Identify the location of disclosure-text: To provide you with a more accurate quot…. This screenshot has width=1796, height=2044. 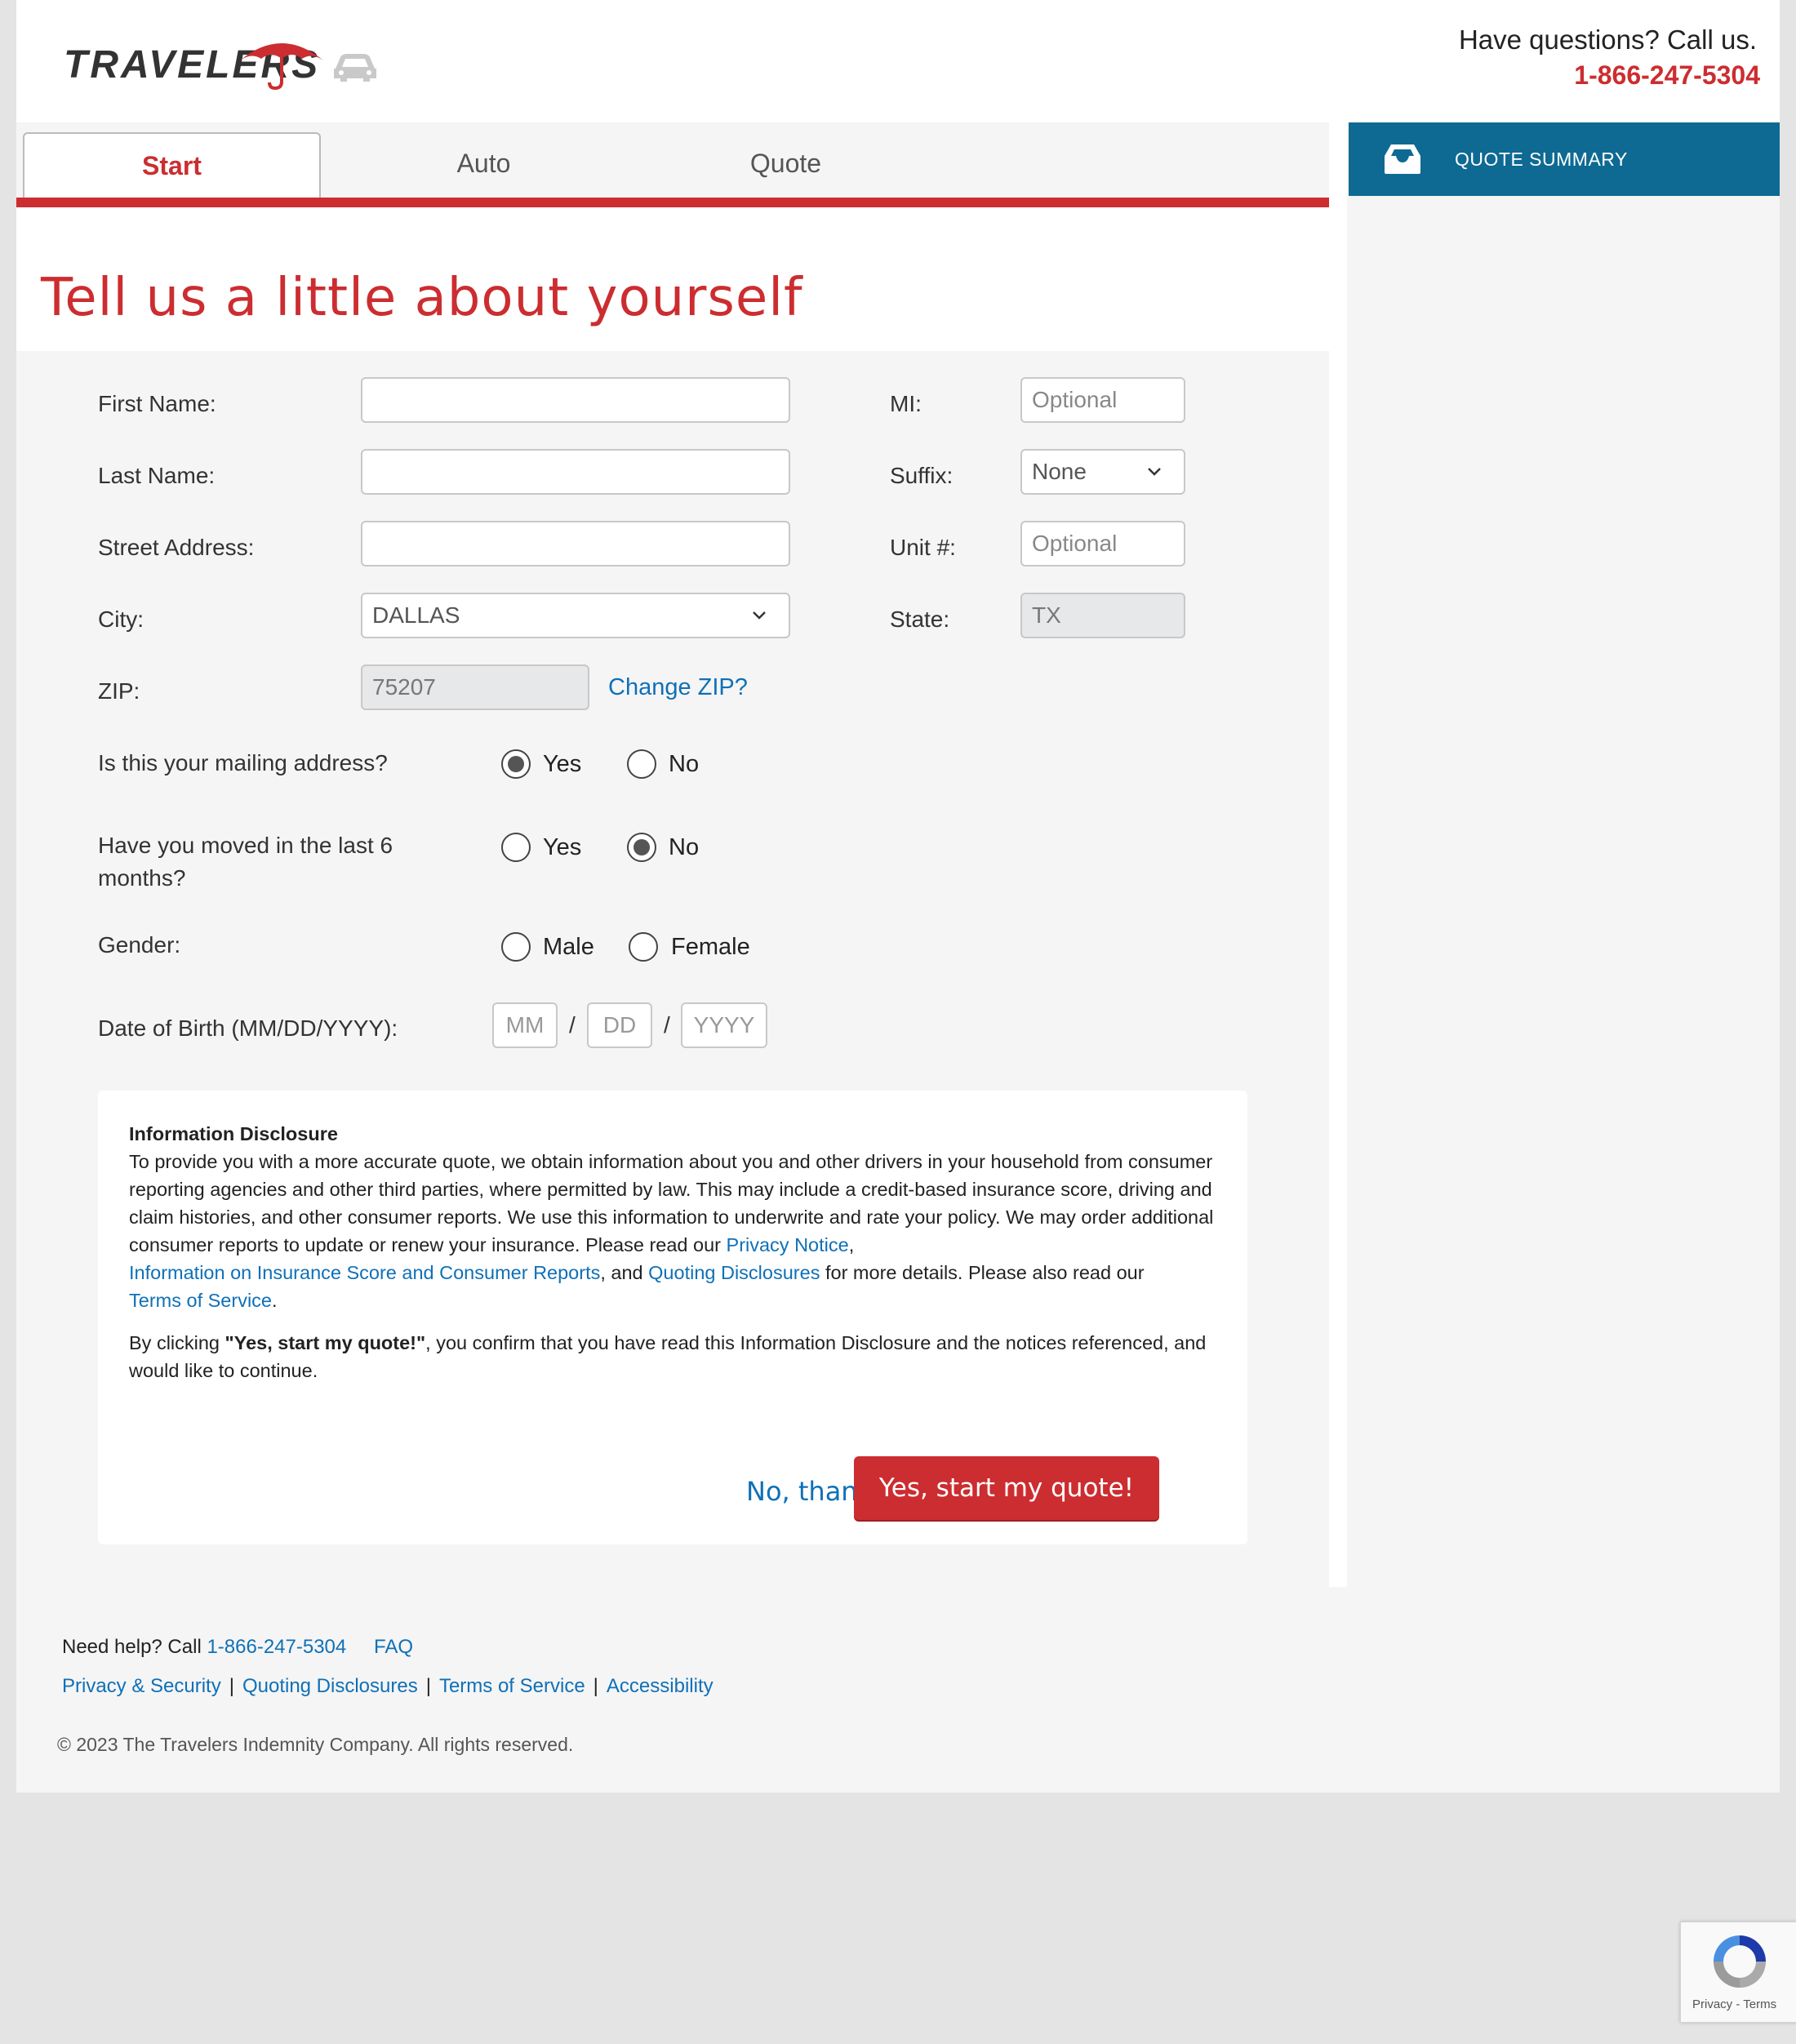
(671, 1203).